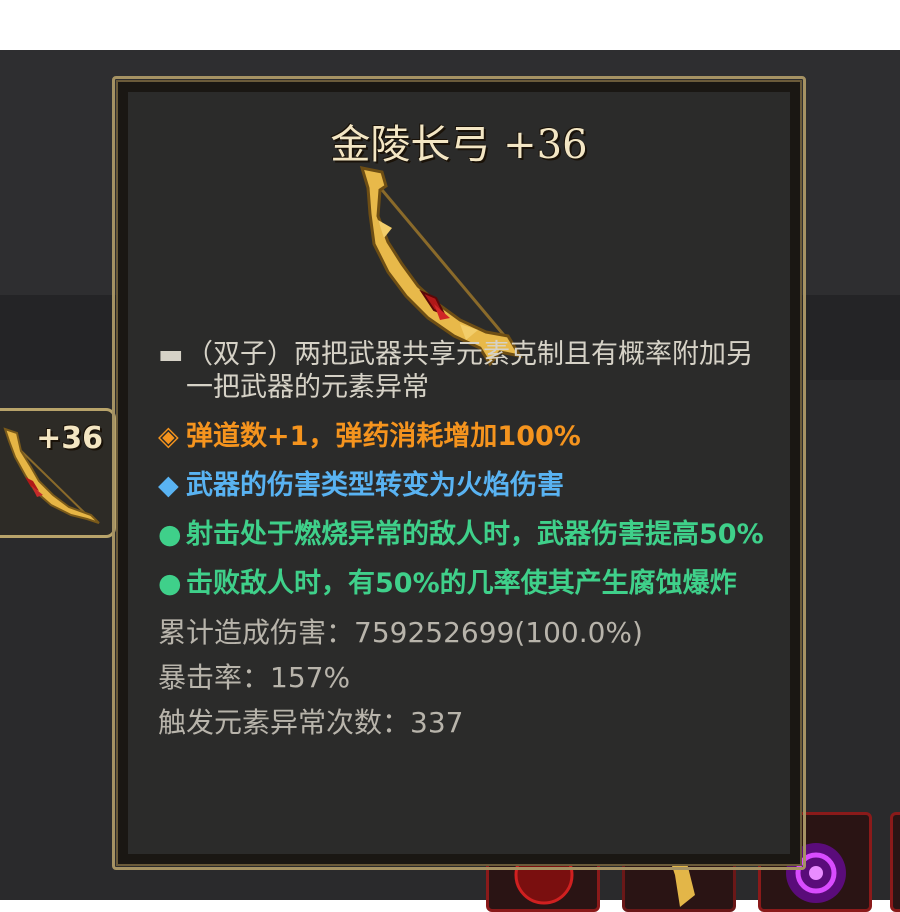 This screenshot has width=900, height=912. What do you see at coordinates (168, 485) in the screenshot?
I see `blue-diamond-icon: ◆` at bounding box center [168, 485].